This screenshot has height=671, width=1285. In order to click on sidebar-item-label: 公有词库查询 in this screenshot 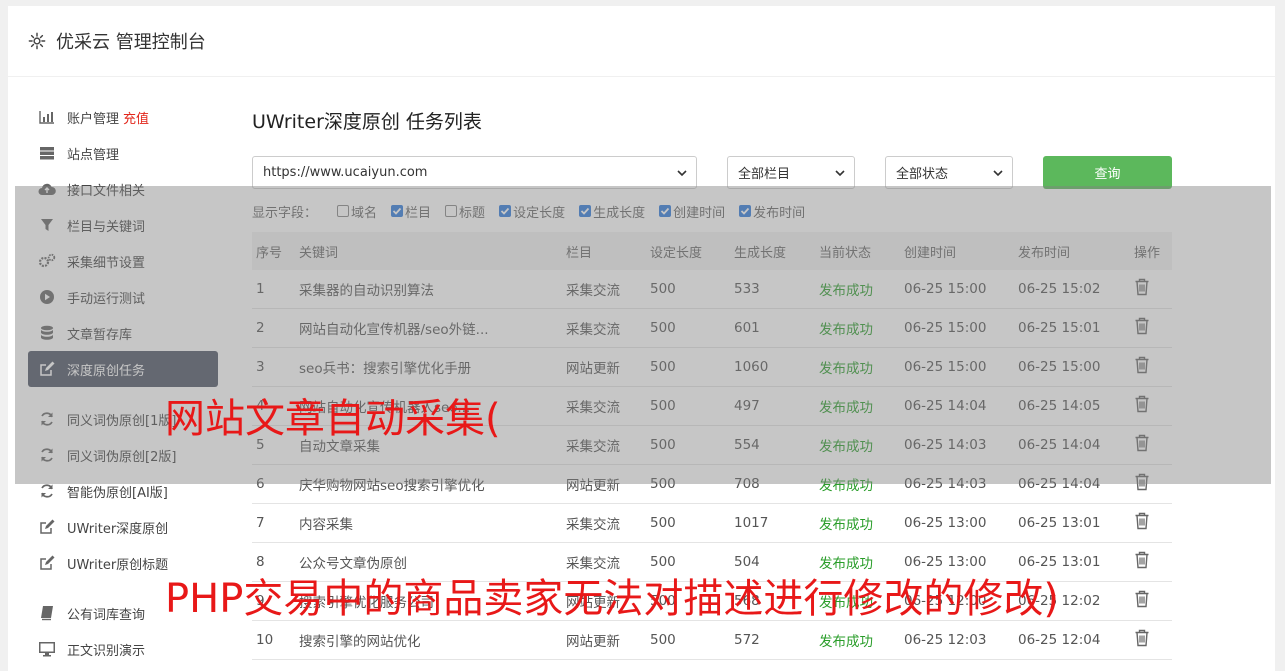, I will do `click(106, 615)`.